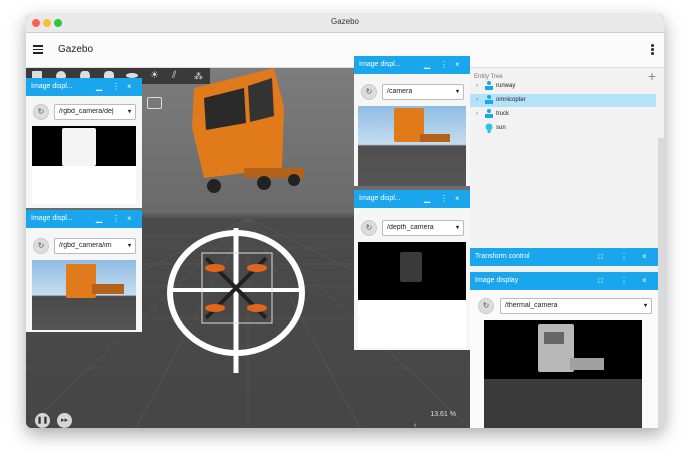  I want to click on topic-dropdown: /rgbd_camera/de| ▾, so click(95, 112).